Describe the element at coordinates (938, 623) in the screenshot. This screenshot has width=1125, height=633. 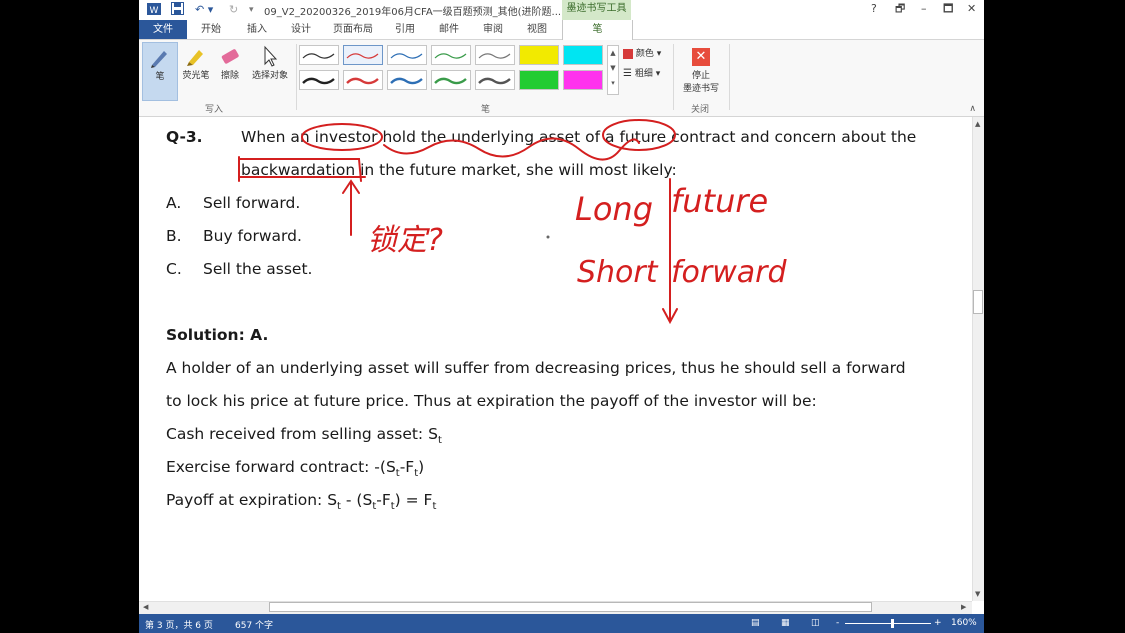
I see `zoom-in-button: +` at that location.